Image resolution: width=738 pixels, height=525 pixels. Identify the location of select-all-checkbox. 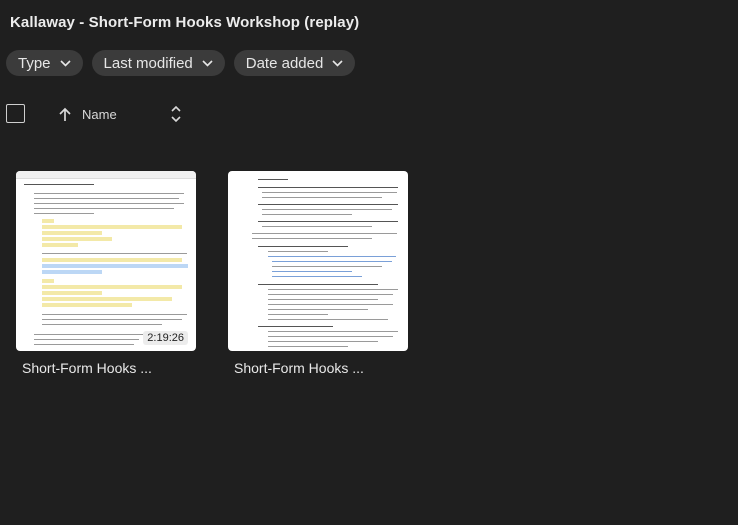
(15, 113).